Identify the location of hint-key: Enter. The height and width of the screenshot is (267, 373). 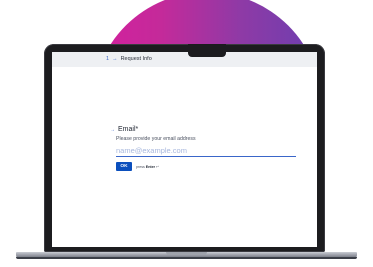
(150, 166).